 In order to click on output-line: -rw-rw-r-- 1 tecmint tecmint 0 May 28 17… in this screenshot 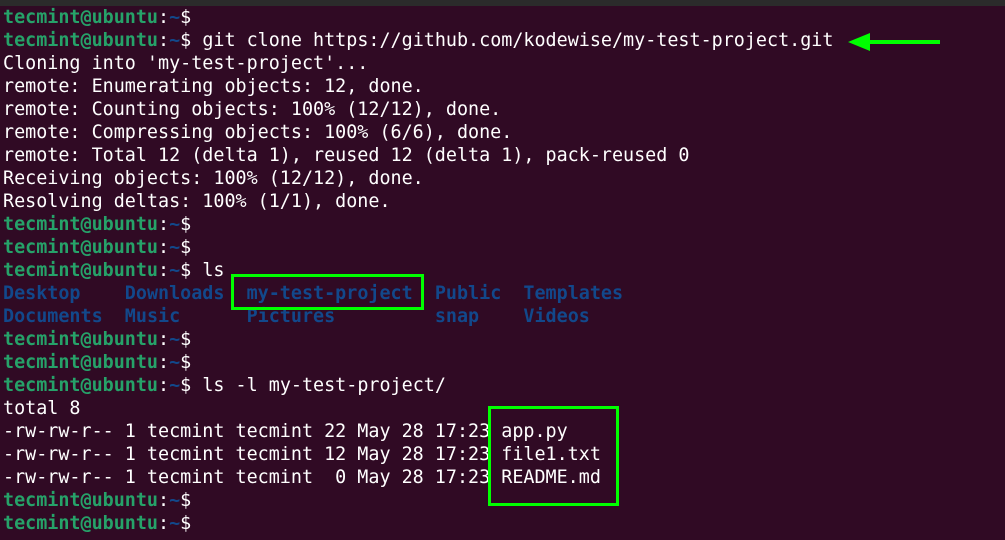, I will do `click(418, 477)`.